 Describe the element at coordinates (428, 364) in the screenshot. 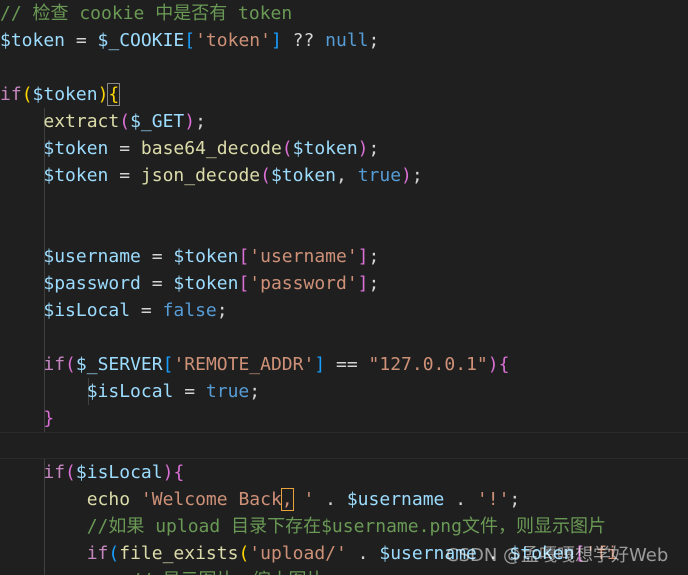

I see `code-token: "127.0.0.1"` at that location.